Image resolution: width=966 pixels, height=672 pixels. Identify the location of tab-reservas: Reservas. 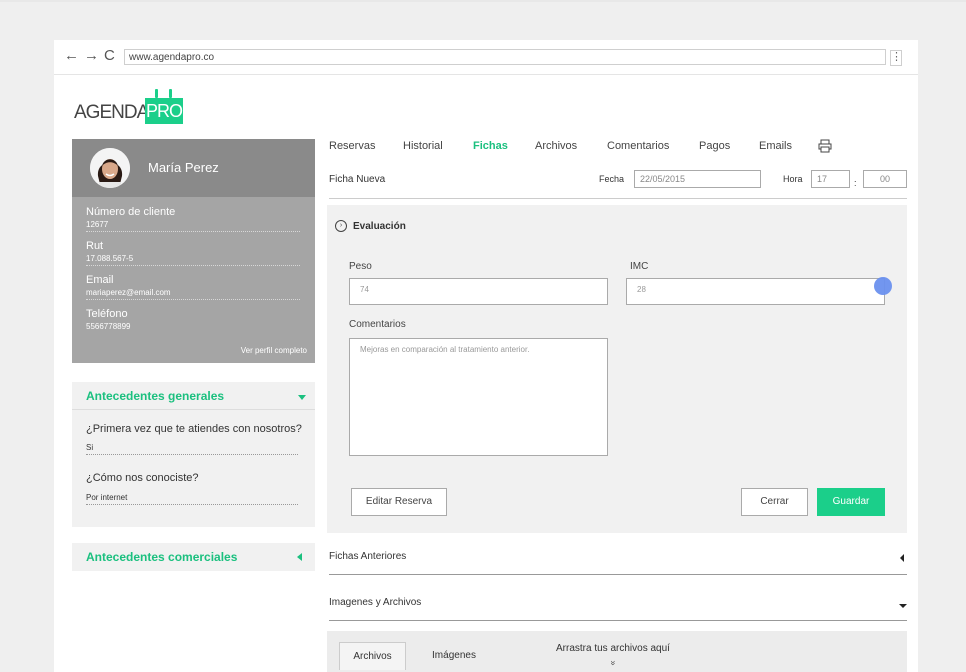
(352, 146).